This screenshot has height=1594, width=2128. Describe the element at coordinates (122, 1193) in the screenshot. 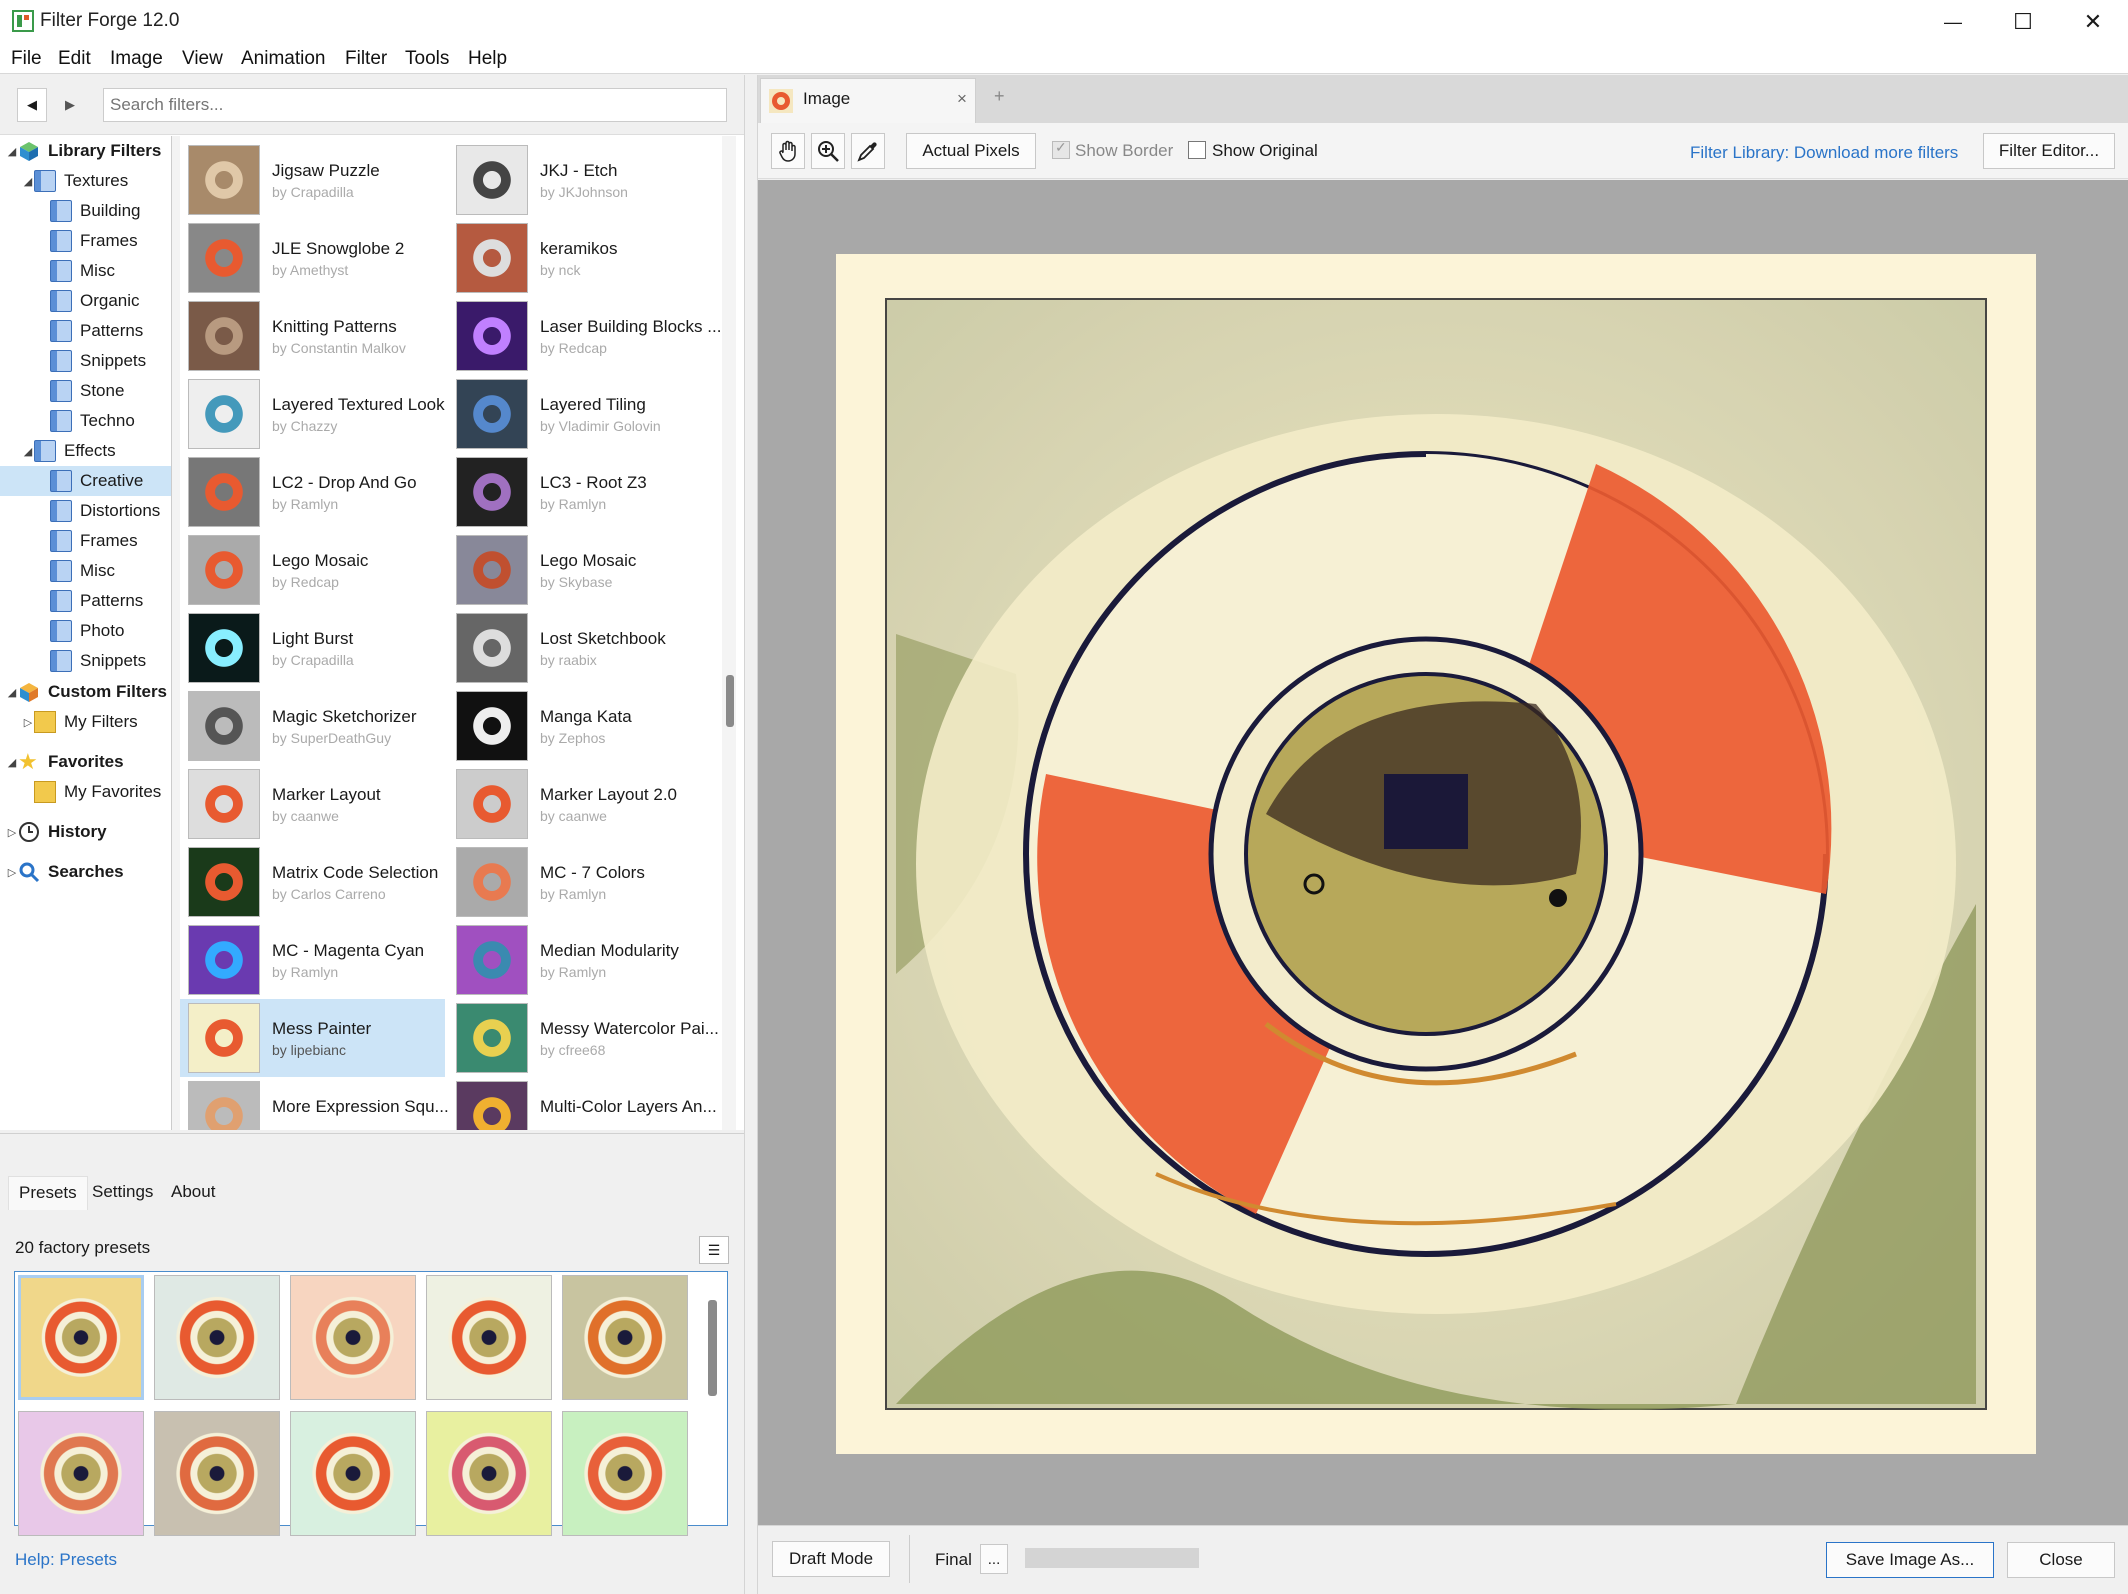

I see `tab-settings: Settings` at that location.